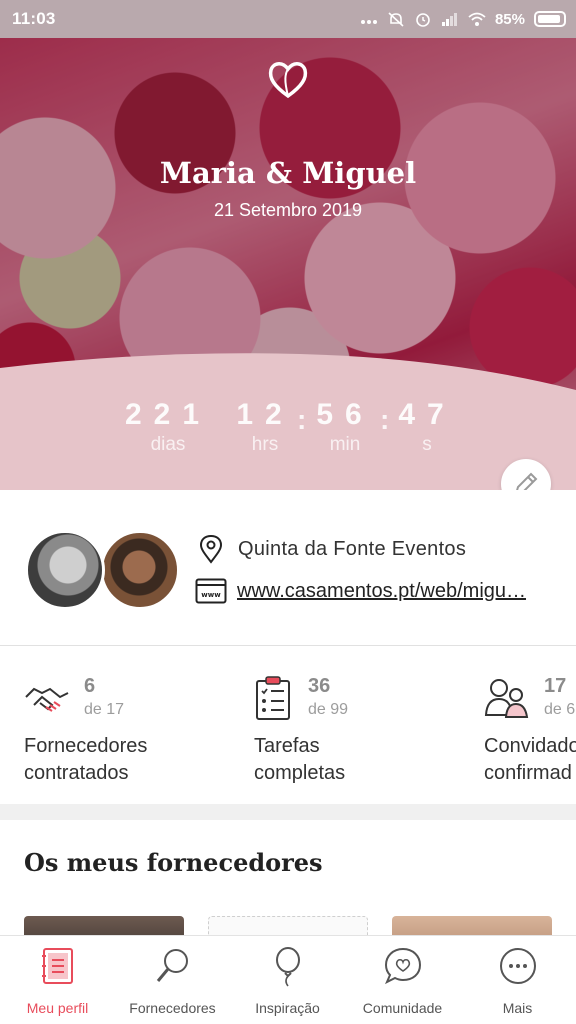 The width and height of the screenshot is (576, 1024). I want to click on stat-vendors: 6 de 17 Fornecedores contratados, so click(134, 725).